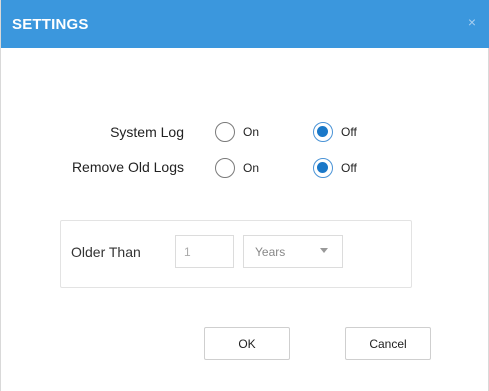 The width and height of the screenshot is (489, 391). I want to click on system-log-label: System Log, so click(147, 132).